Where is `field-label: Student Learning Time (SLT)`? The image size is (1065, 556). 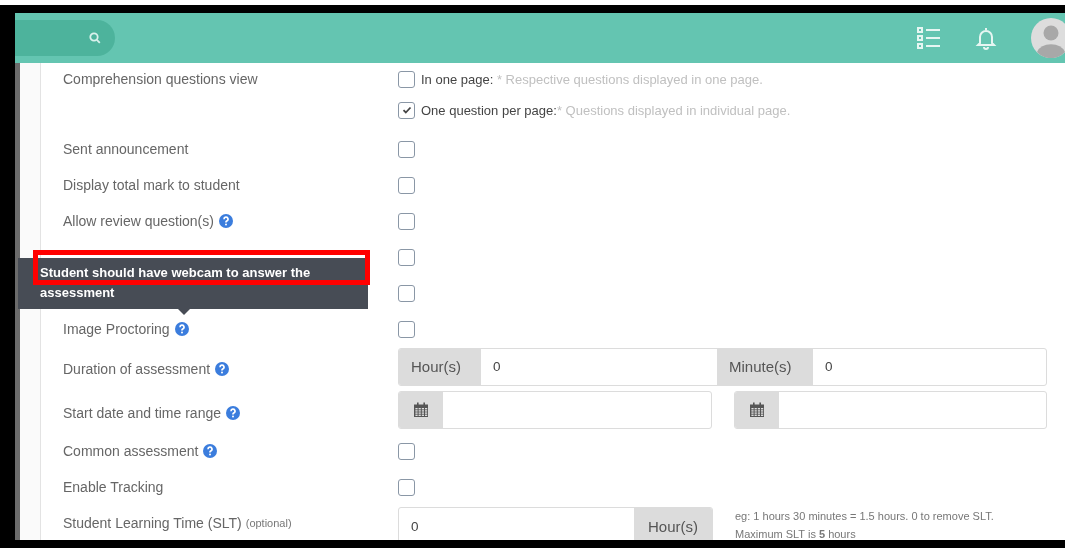 field-label: Student Learning Time (SLT) is located at coordinates (152, 523).